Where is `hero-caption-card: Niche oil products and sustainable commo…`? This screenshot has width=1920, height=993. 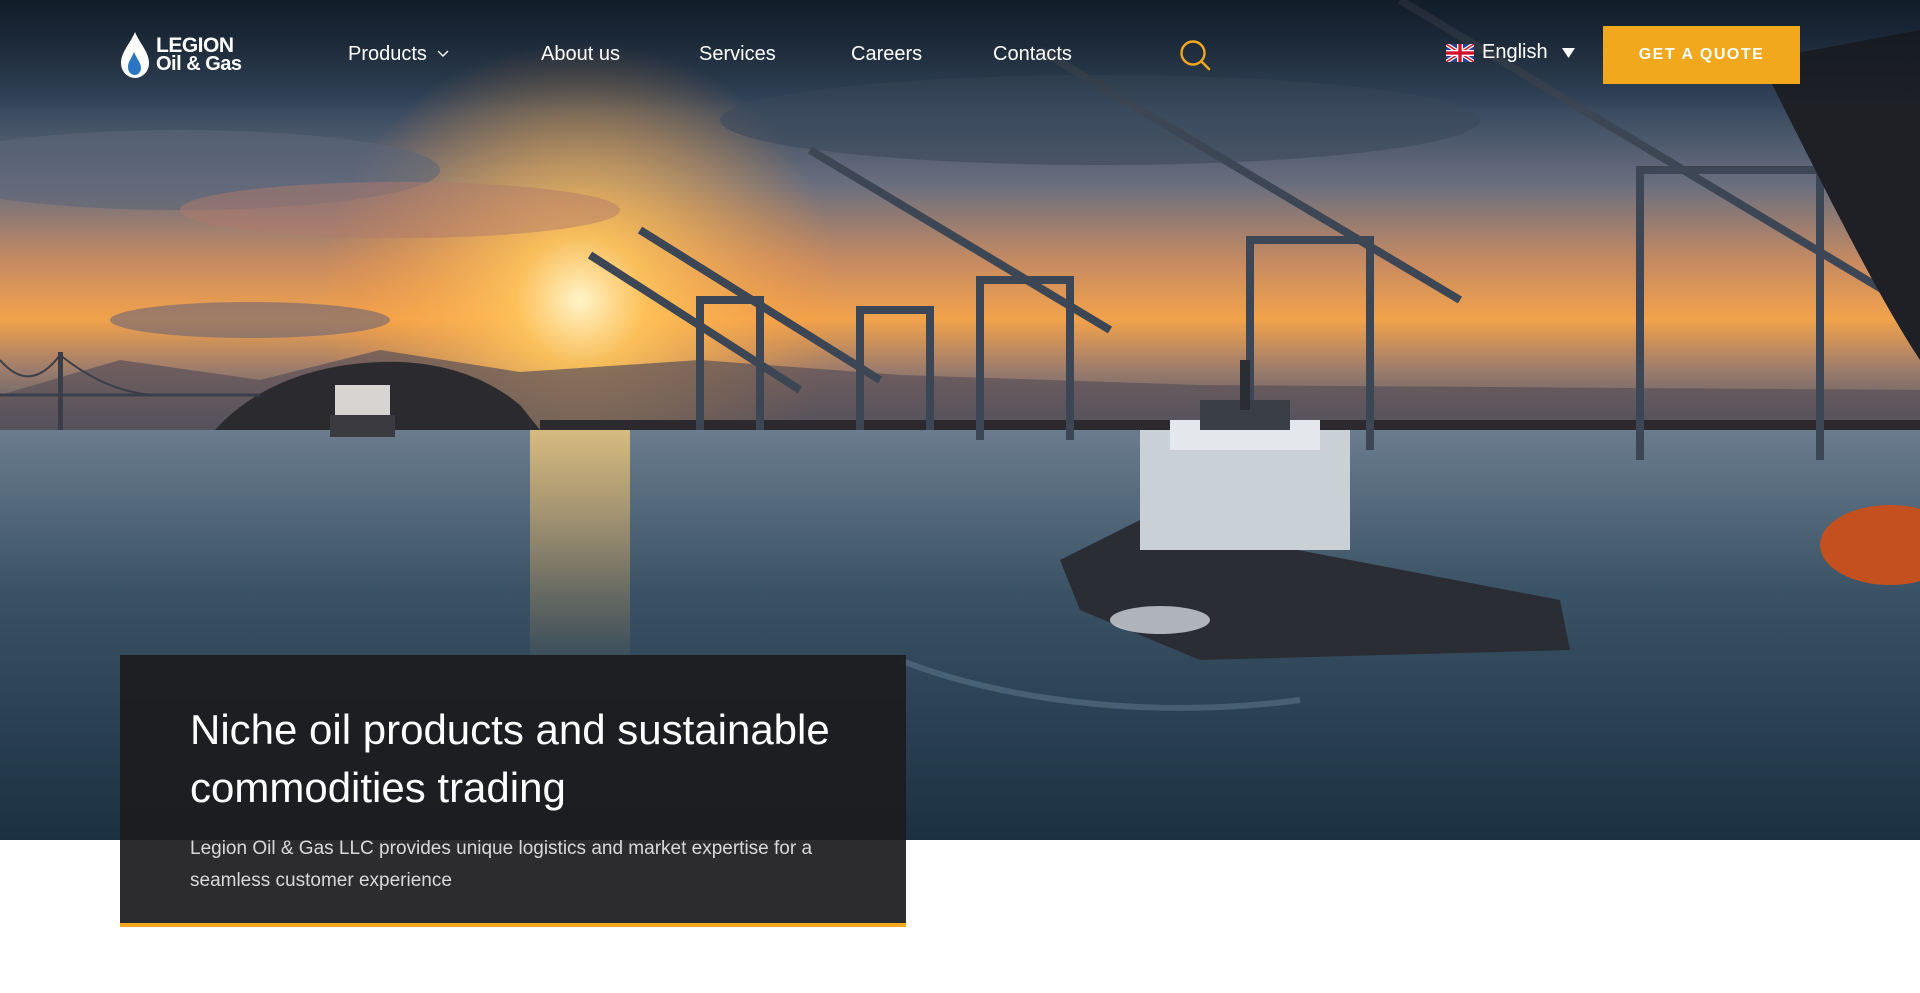 hero-caption-card: Niche oil products and sustainable commo… is located at coordinates (513, 791).